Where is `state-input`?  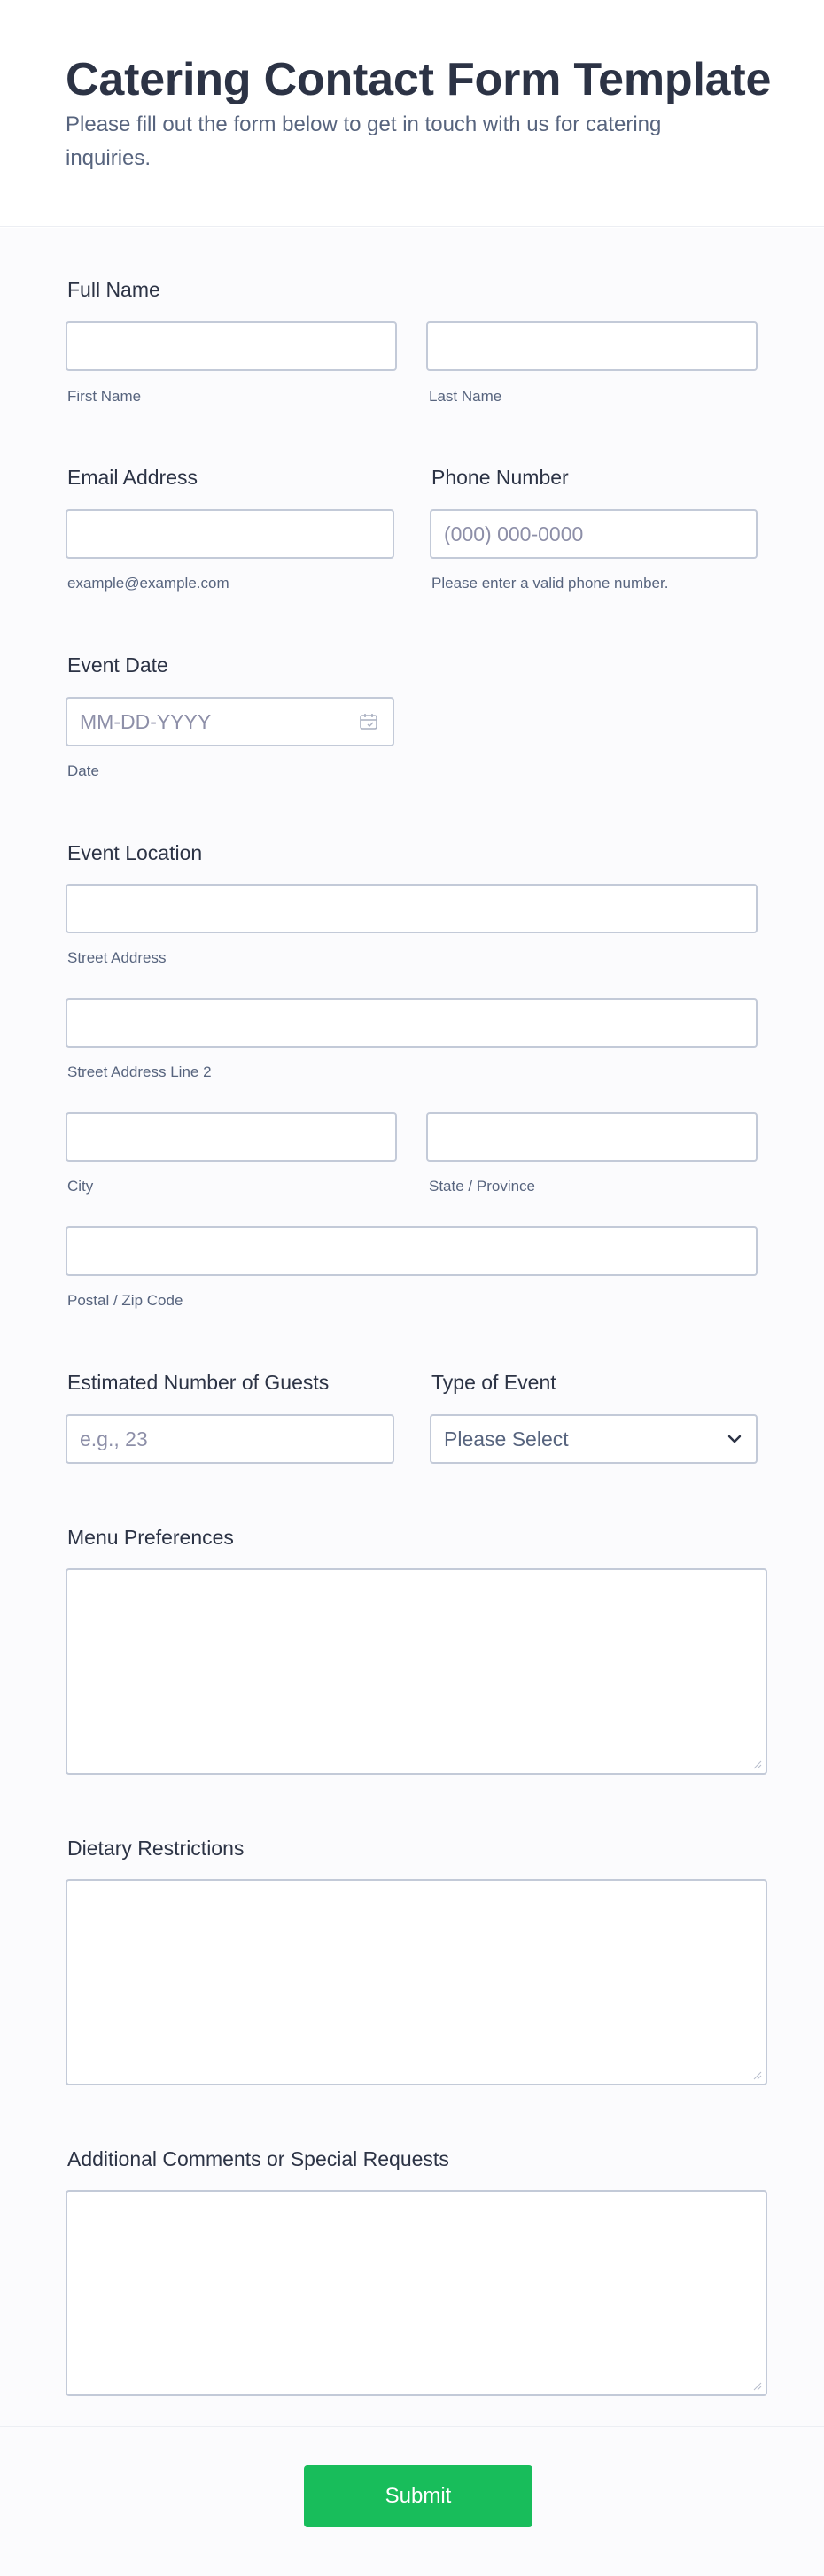 state-input is located at coordinates (592, 1137).